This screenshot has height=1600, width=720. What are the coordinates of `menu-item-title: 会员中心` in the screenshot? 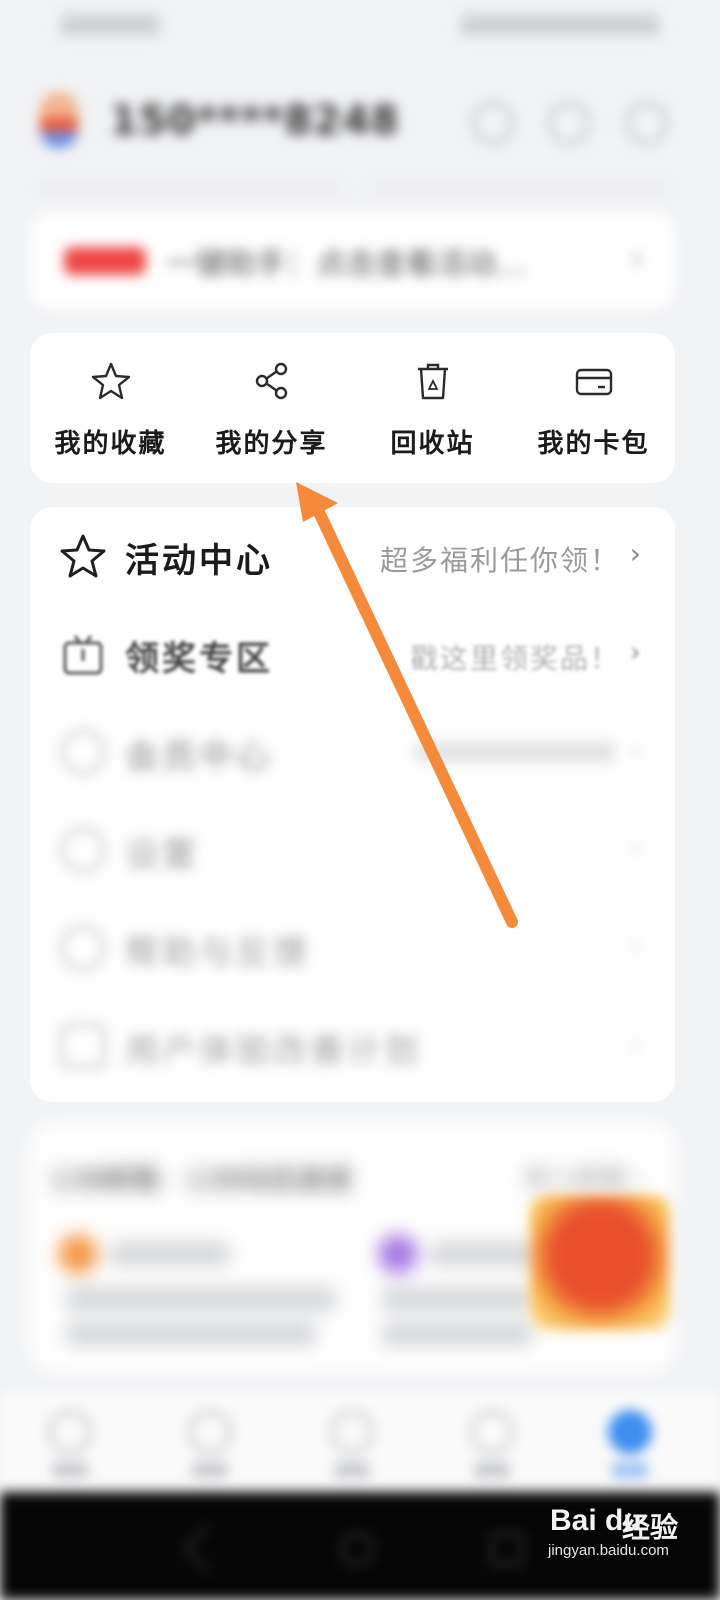 It's located at (199, 757).